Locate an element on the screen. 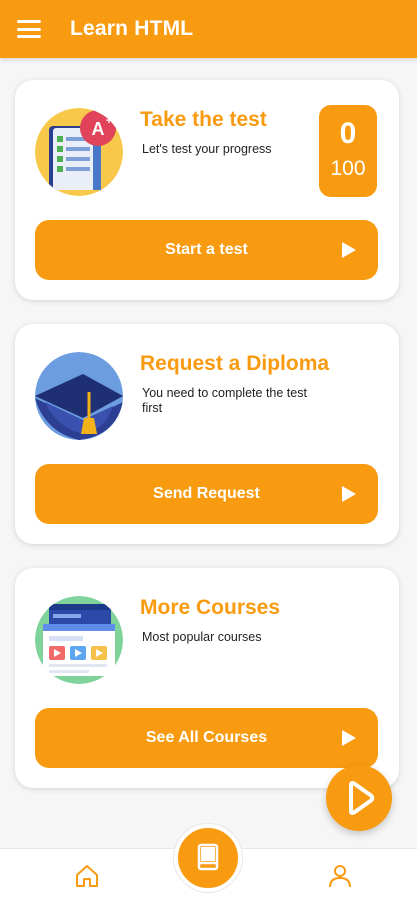  course-windows-icon is located at coordinates (79, 640).